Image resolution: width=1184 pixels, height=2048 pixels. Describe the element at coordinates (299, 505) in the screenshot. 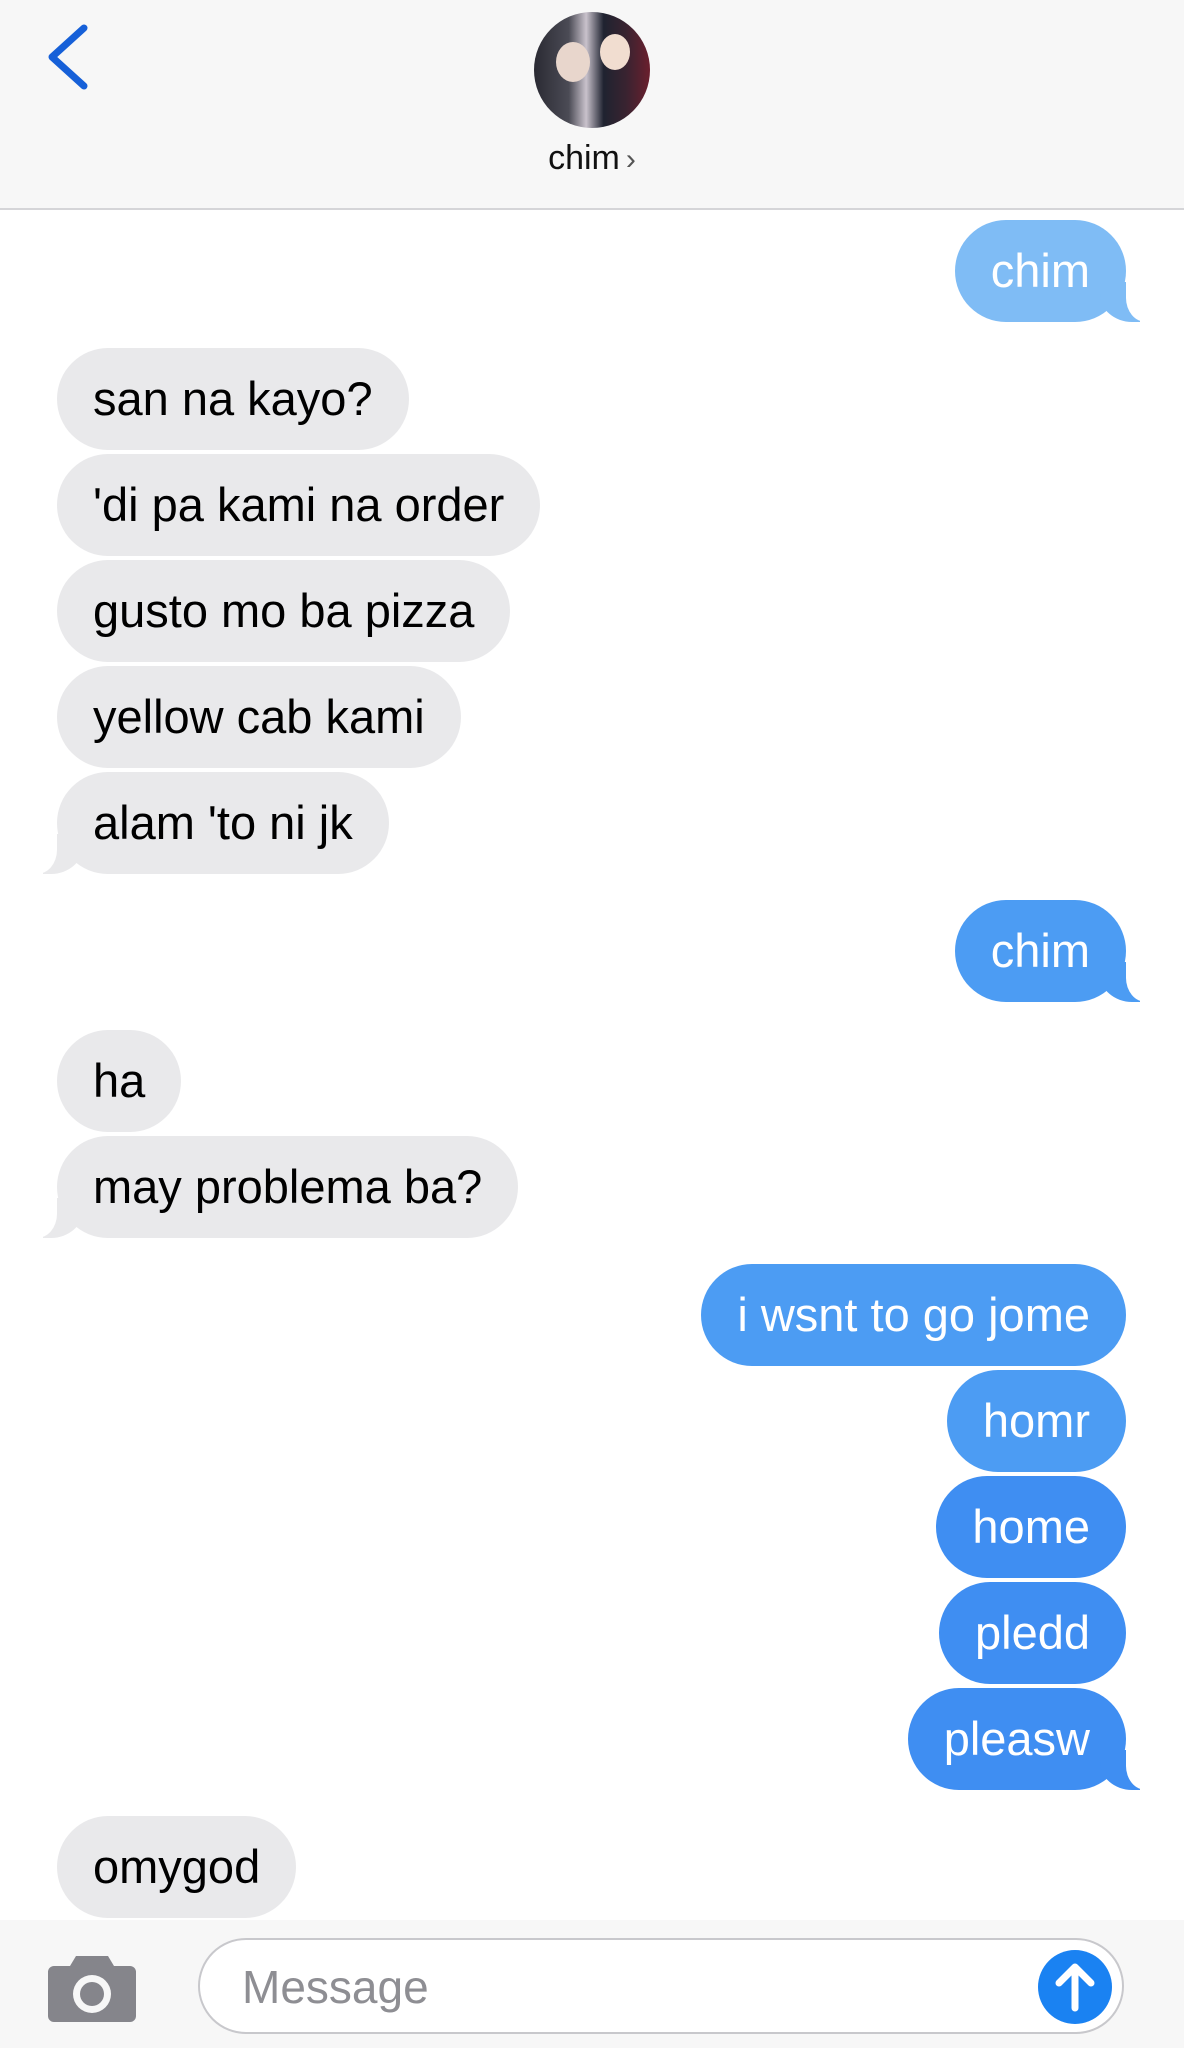

I see `incoming-message: 'di pa kami na order` at that location.